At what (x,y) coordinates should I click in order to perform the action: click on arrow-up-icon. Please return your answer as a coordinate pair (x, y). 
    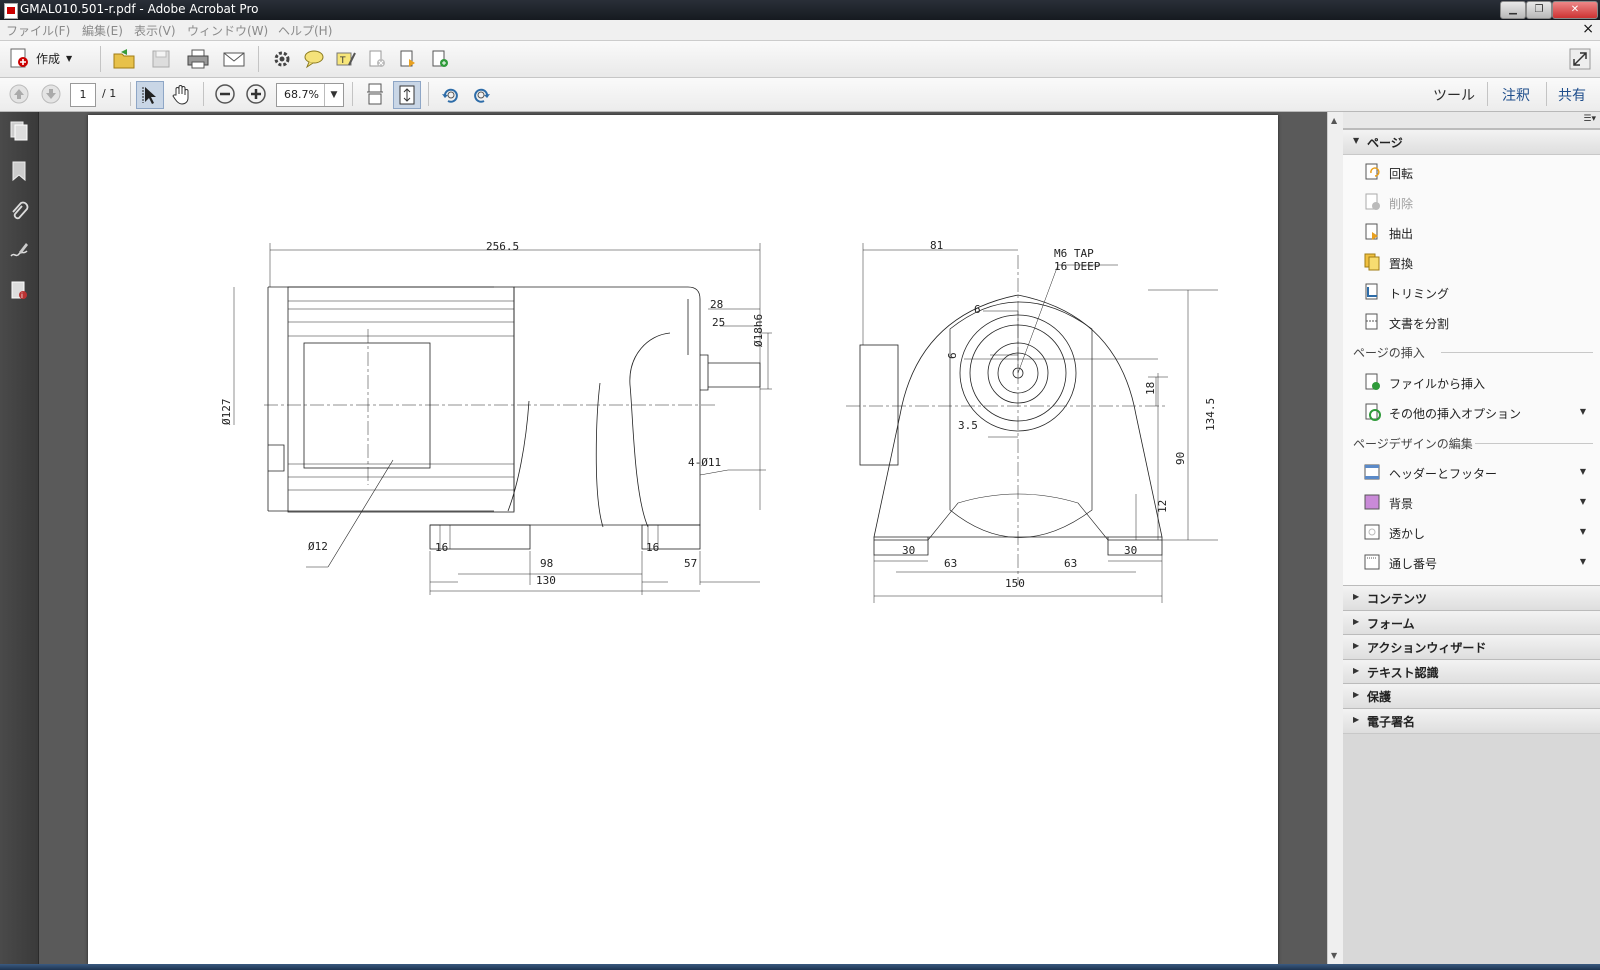
    Looking at the image, I should click on (19, 94).